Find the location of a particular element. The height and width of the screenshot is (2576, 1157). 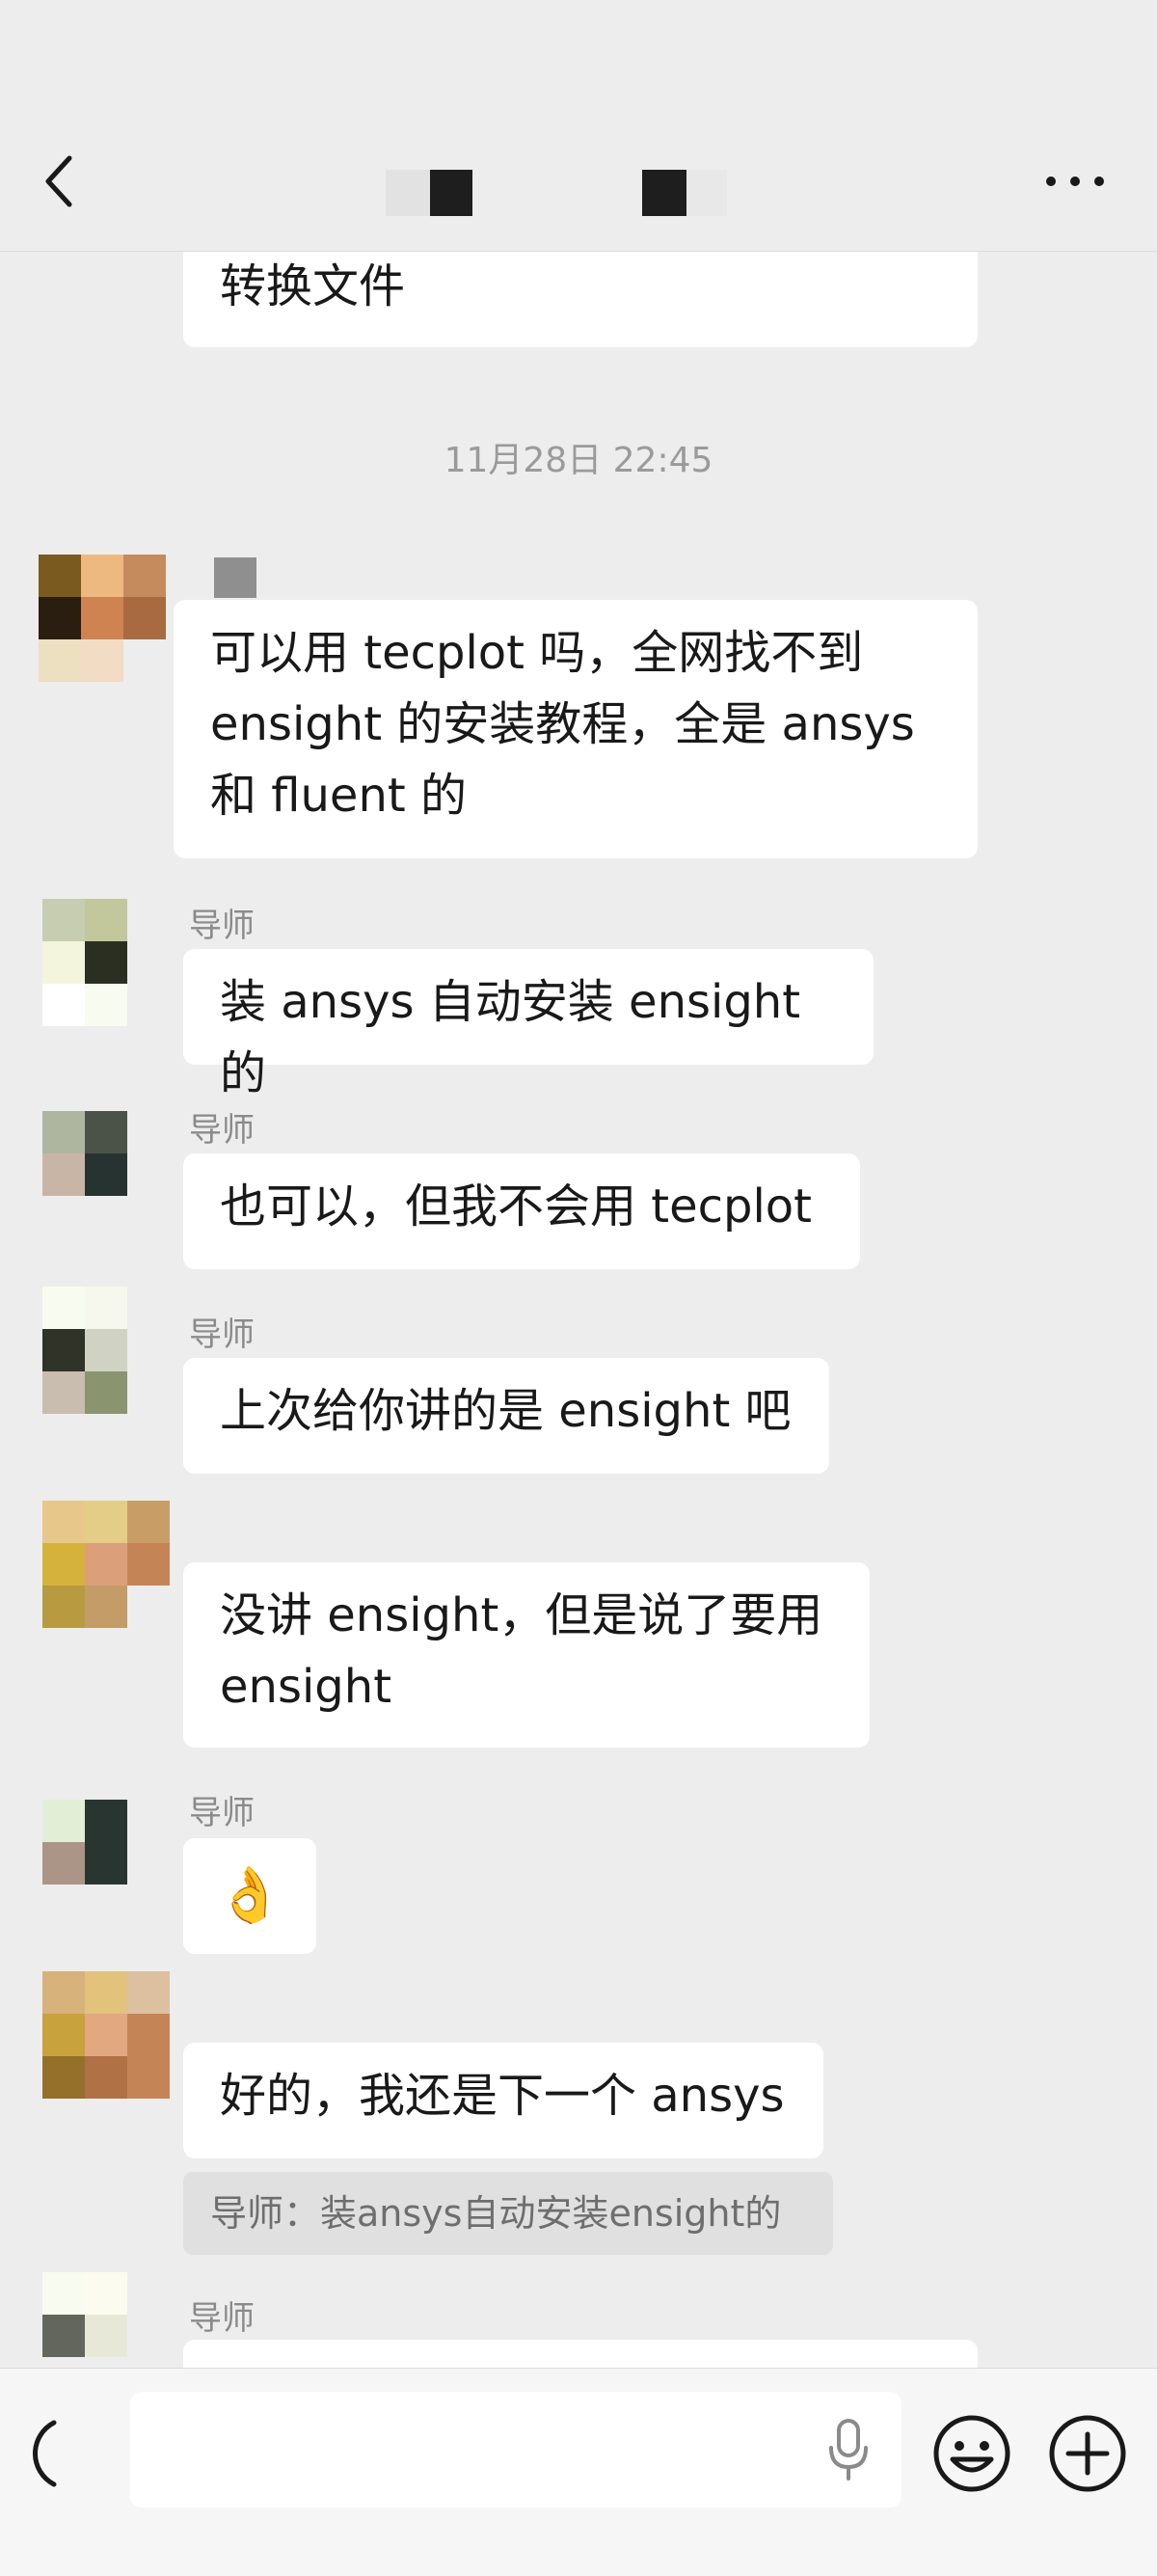

message-input is located at coordinates (515, 2450).